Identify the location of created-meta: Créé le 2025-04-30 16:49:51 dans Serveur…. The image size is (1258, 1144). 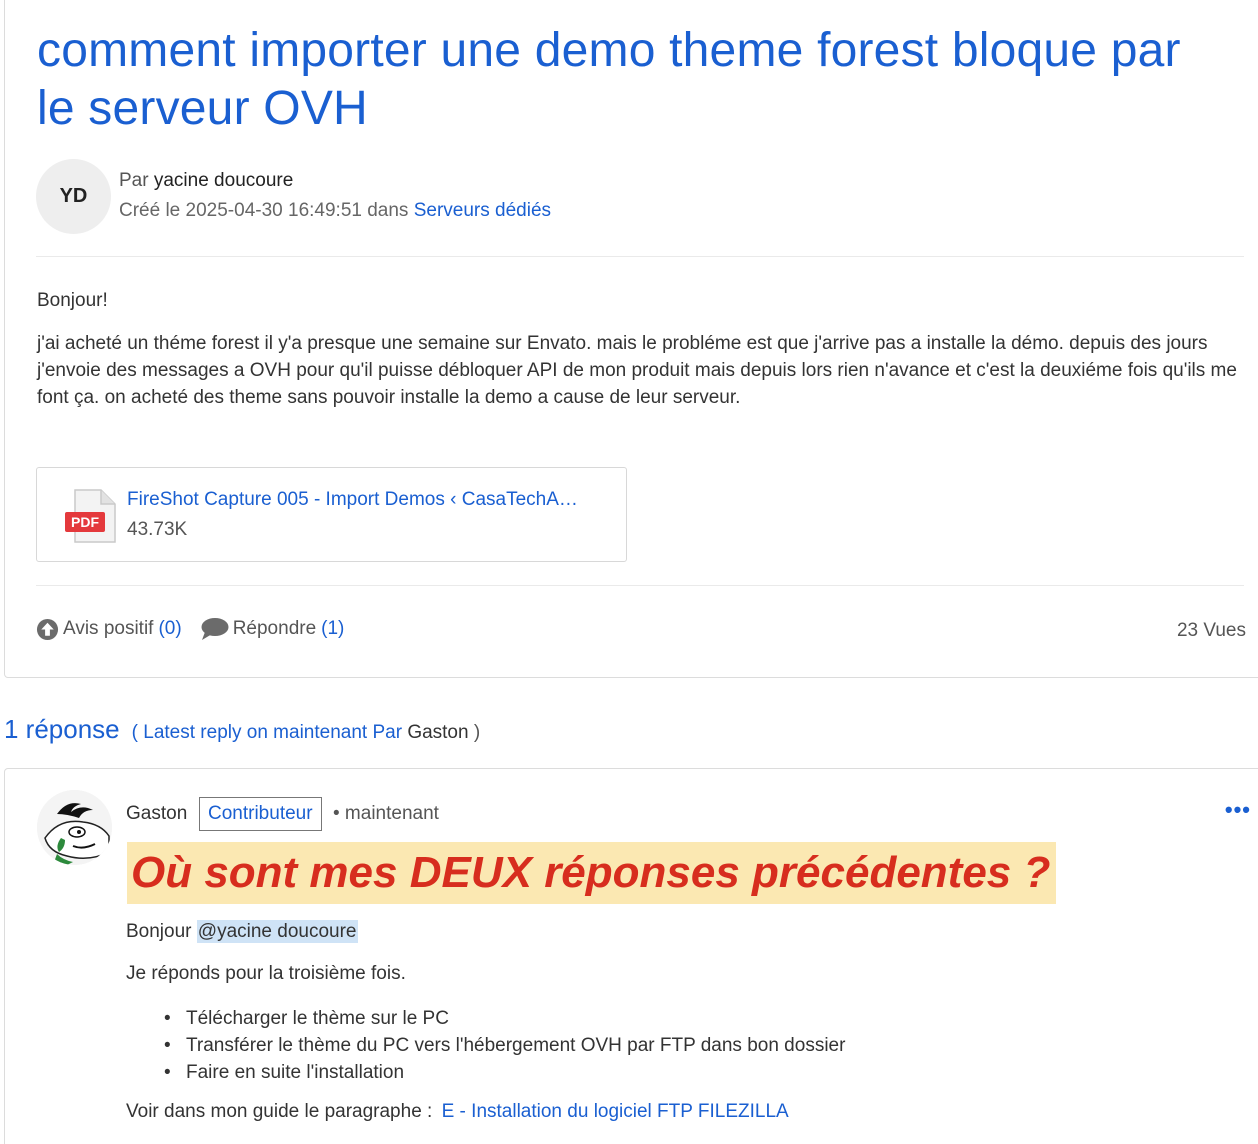
(335, 211).